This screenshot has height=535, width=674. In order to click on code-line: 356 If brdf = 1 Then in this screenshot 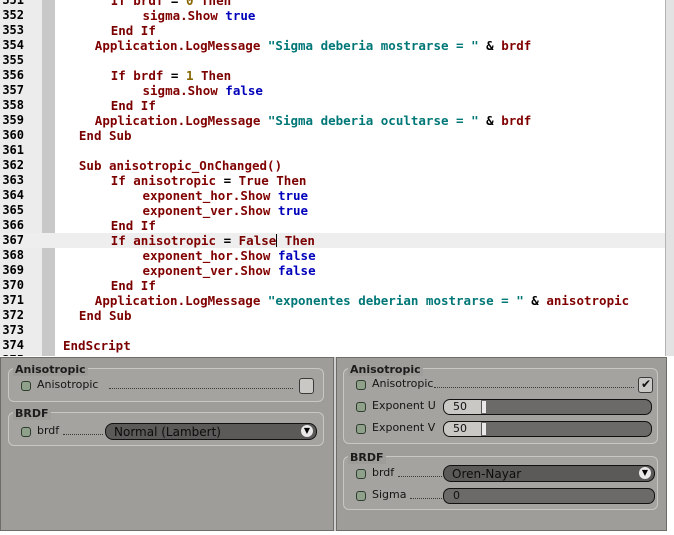, I will do `click(332, 75)`.